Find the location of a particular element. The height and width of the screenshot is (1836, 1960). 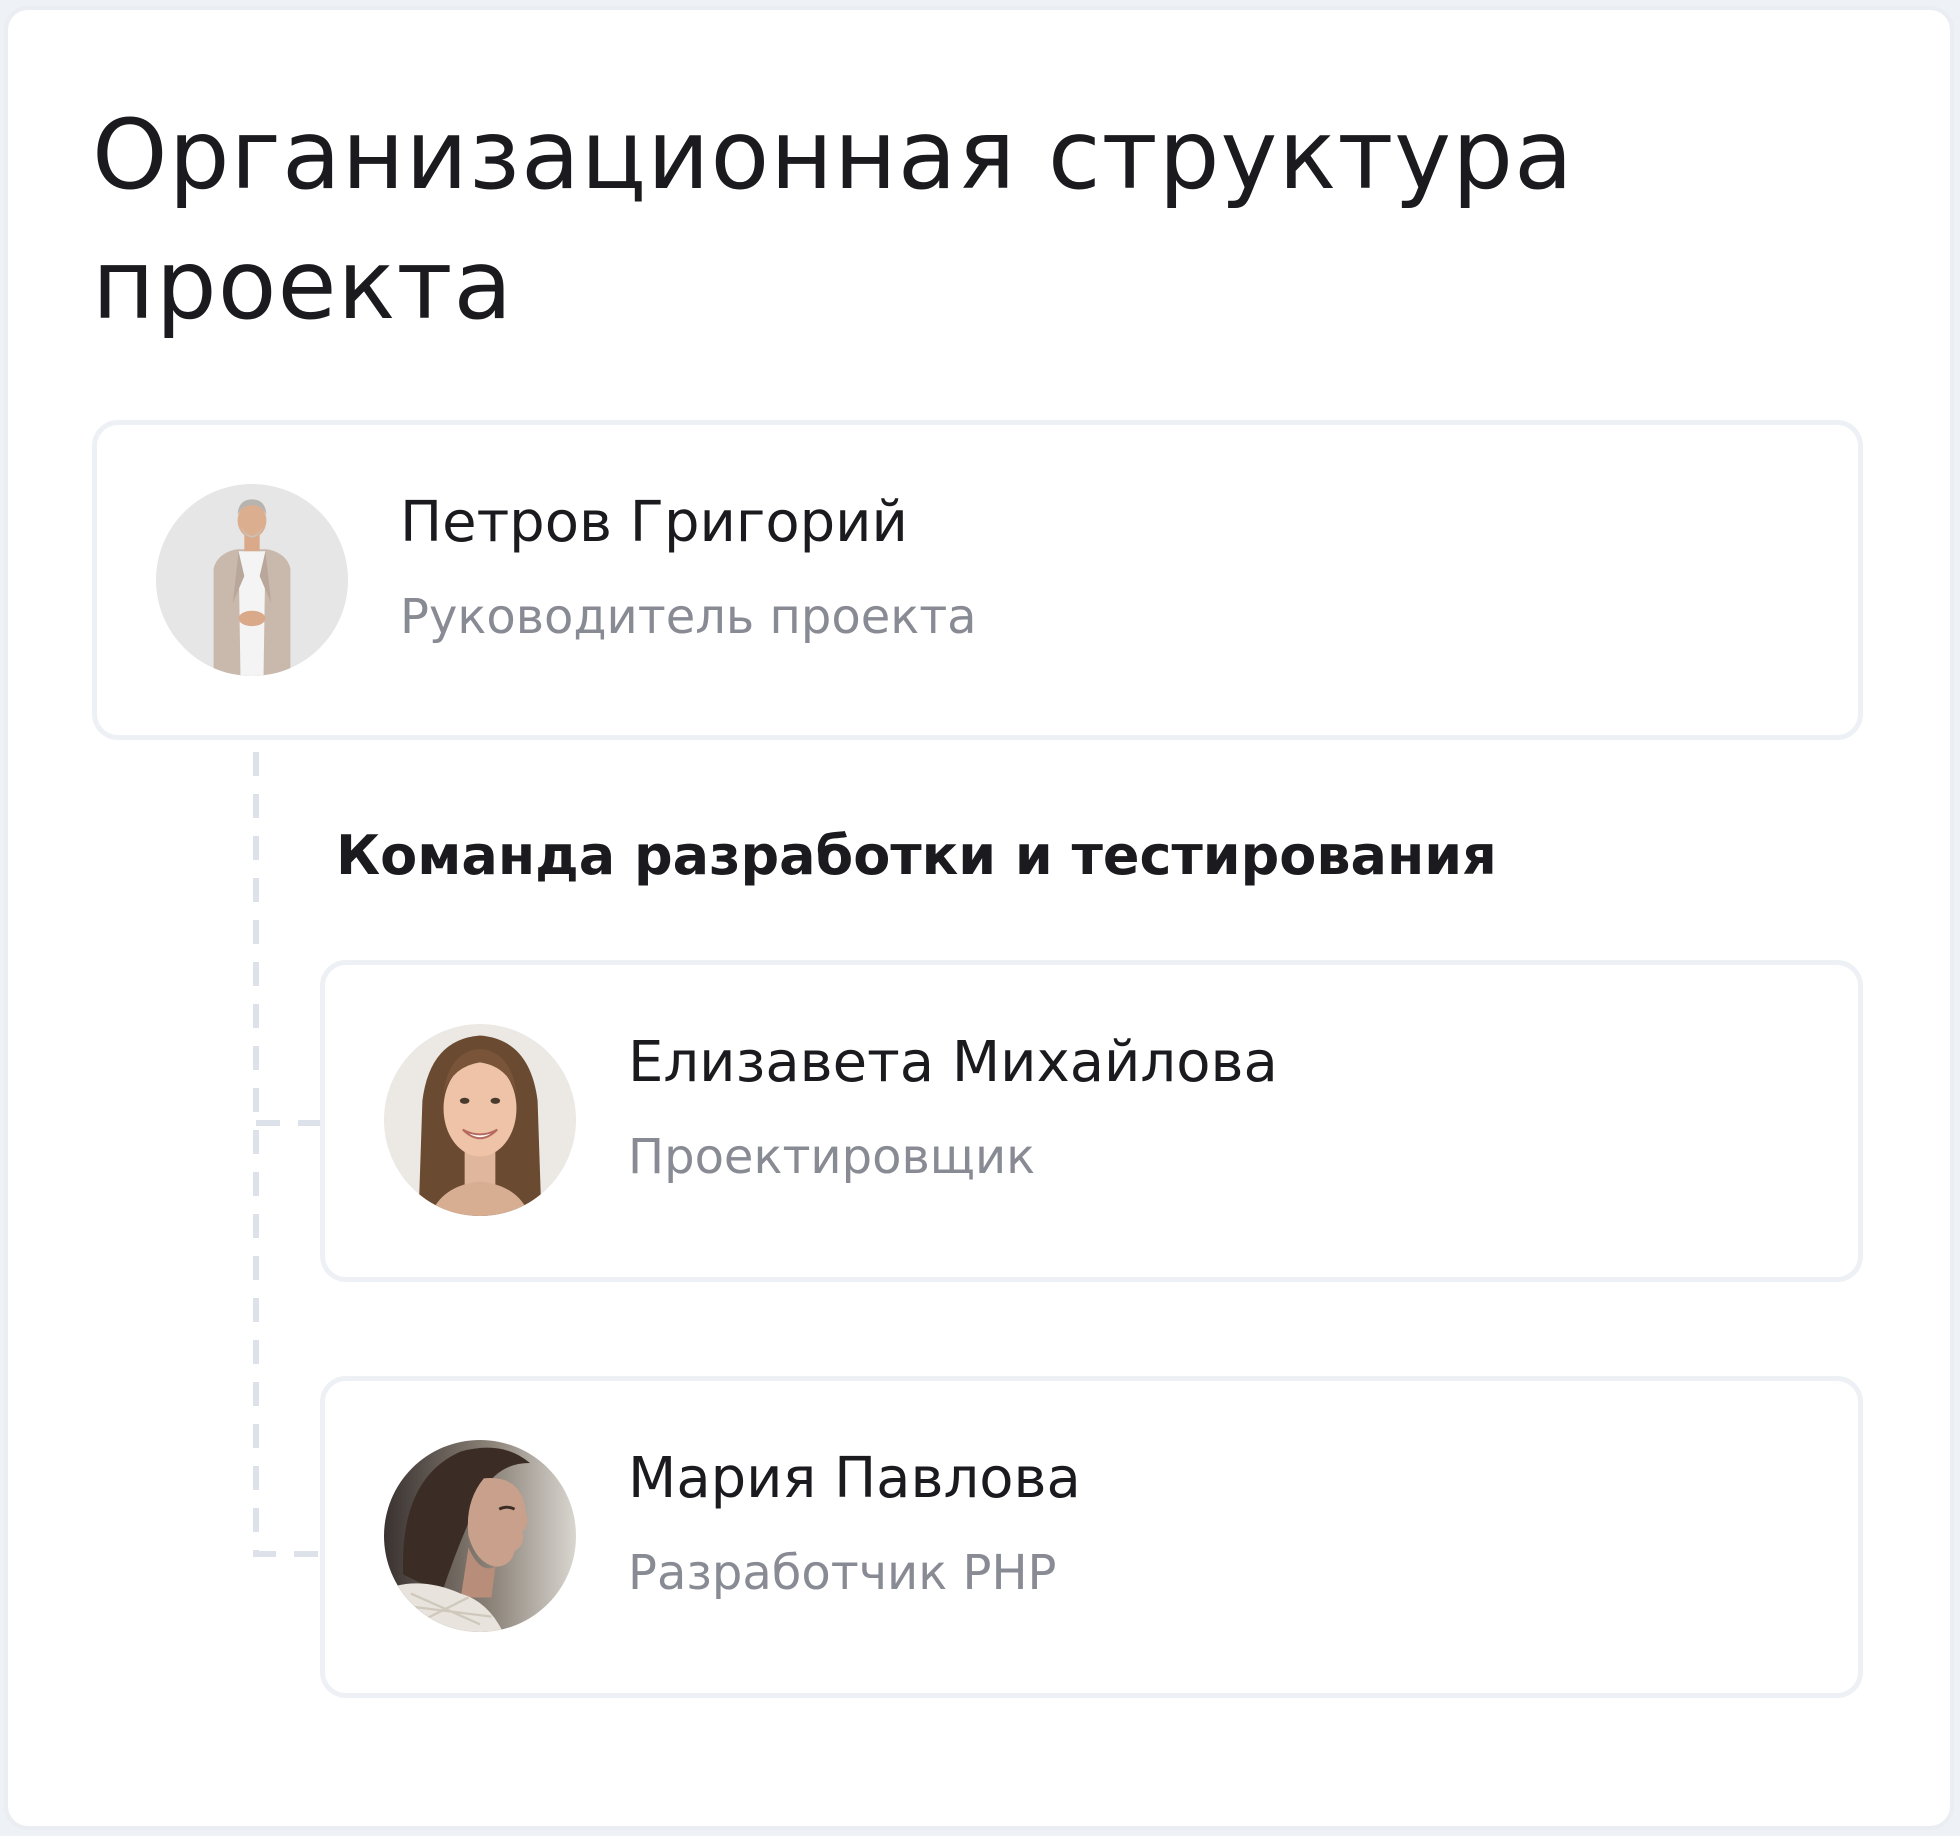

member-name: Елизавета Михайлова is located at coordinates (953, 1062).